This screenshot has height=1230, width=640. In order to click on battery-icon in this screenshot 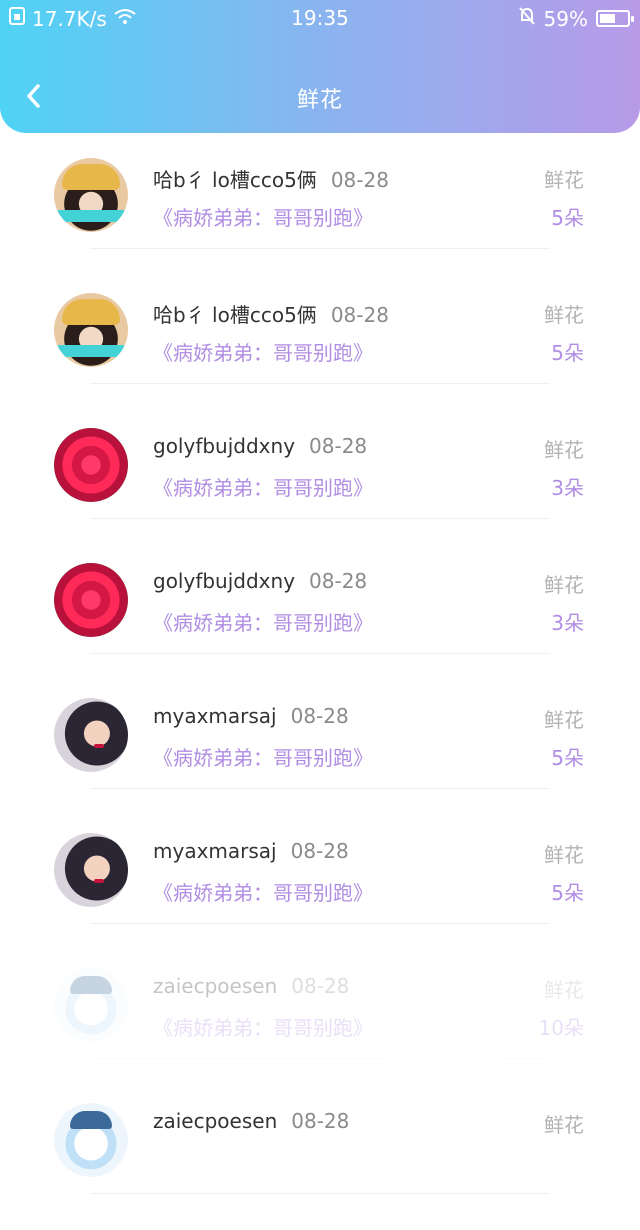, I will do `click(615, 18)`.